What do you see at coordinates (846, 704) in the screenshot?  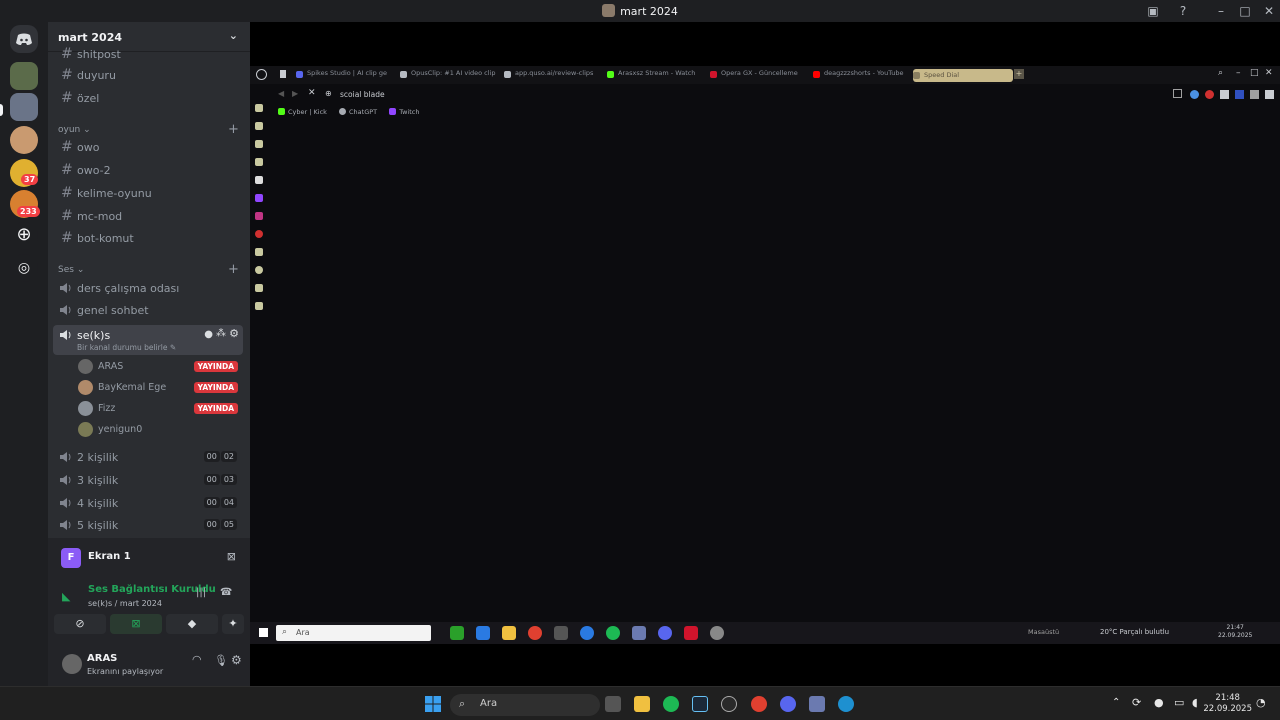 I see `edge-icon` at bounding box center [846, 704].